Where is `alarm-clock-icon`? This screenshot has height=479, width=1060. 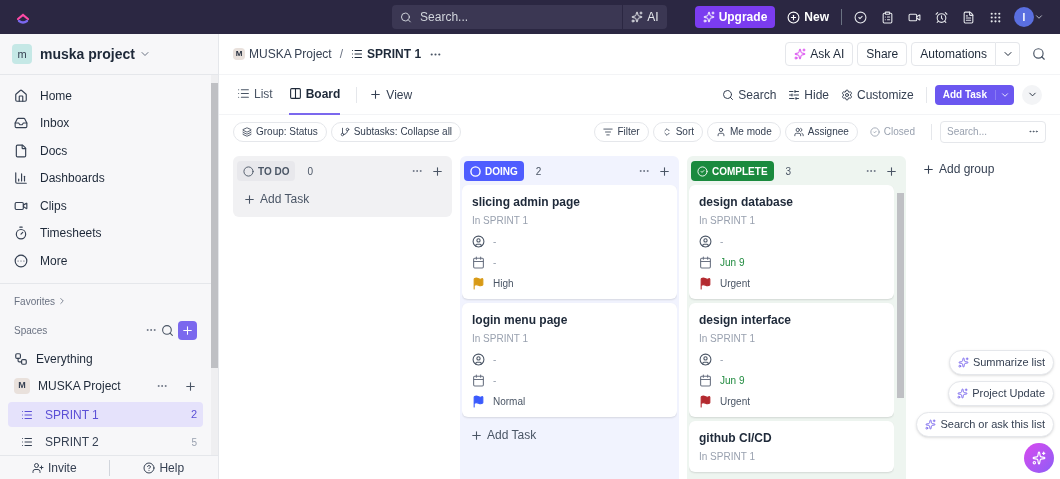
alarm-clock-icon is located at coordinates (941, 17).